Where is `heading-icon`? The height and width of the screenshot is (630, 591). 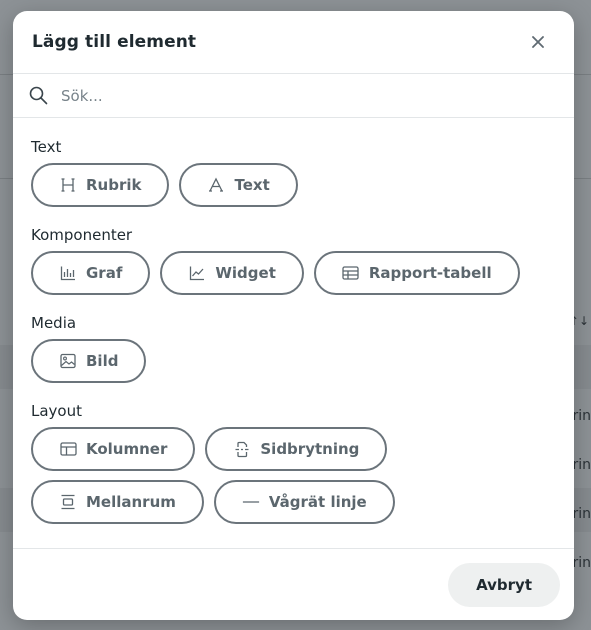 heading-icon is located at coordinates (68, 185).